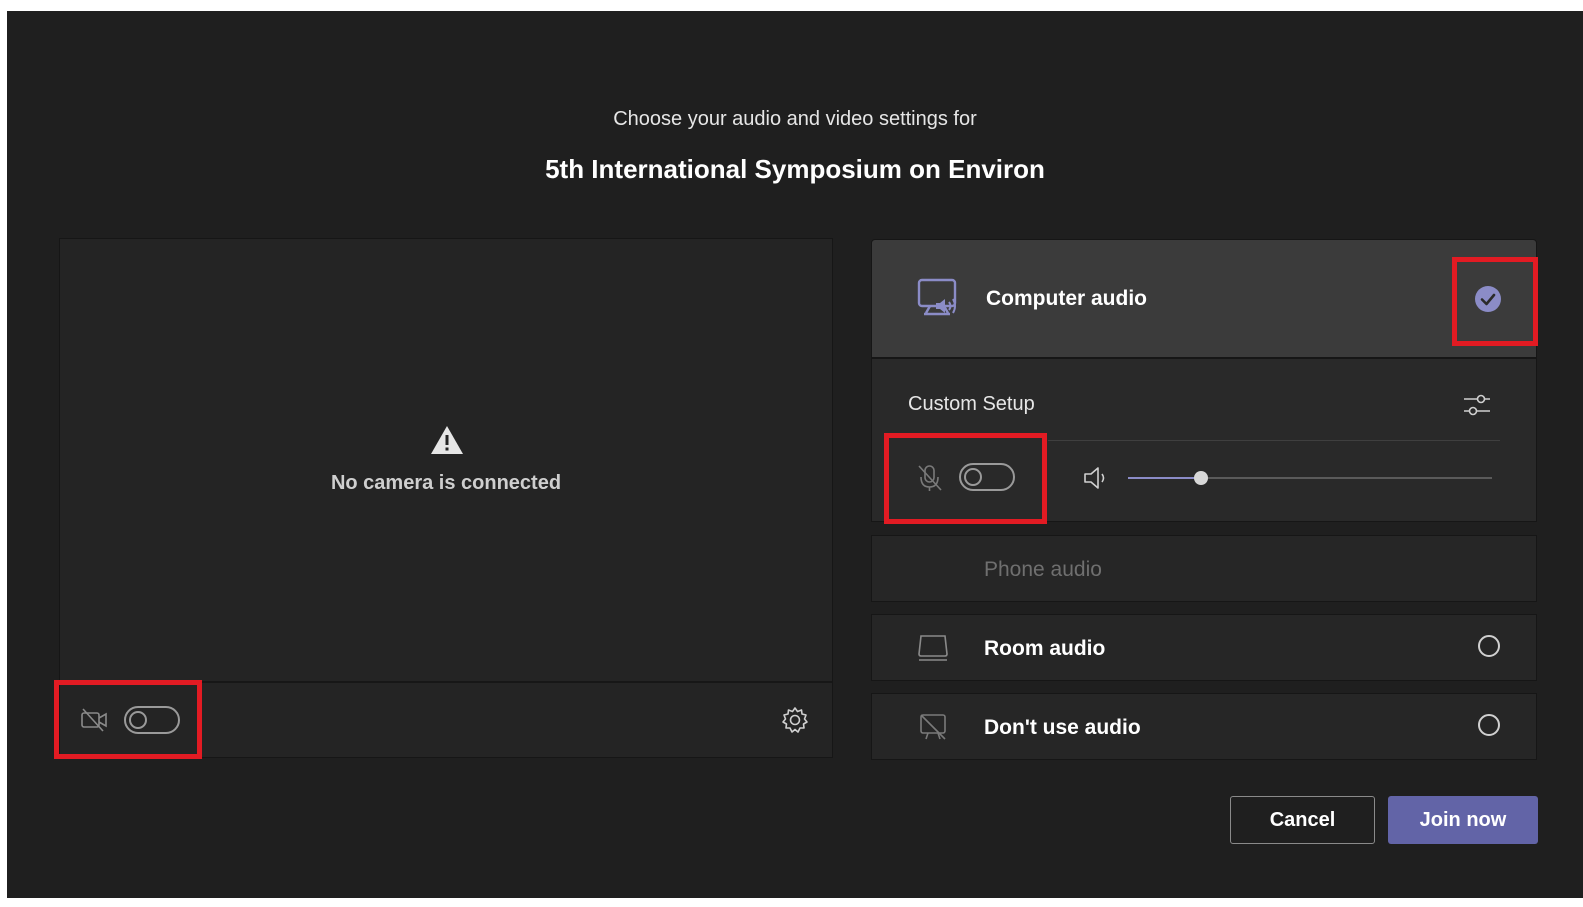  I want to click on page-subtitle: Choose your audio and video settings for, so click(795, 119).